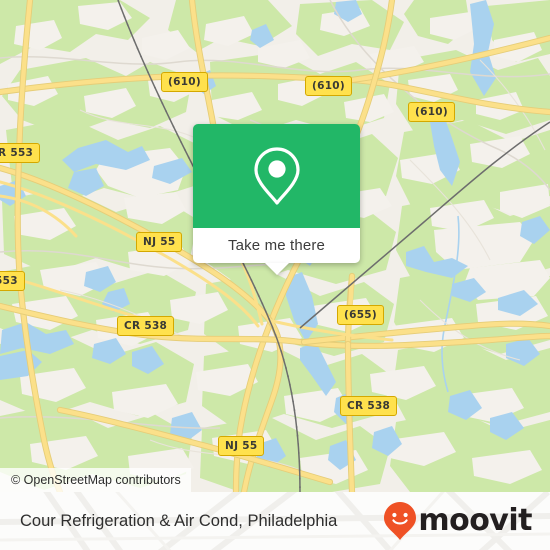 This screenshot has height=550, width=550. I want to click on moovit-logo: moovit, so click(457, 521).